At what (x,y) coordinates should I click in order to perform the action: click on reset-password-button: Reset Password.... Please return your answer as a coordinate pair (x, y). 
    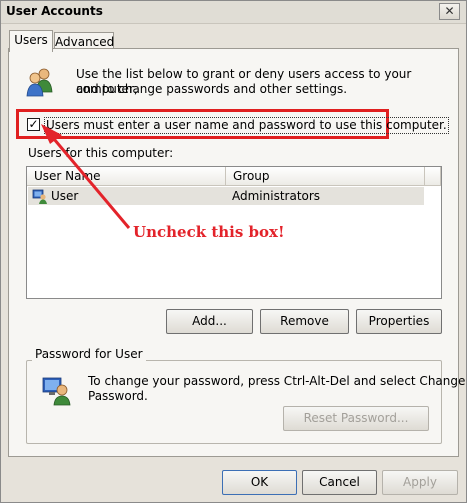
    Looking at the image, I should click on (356, 418).